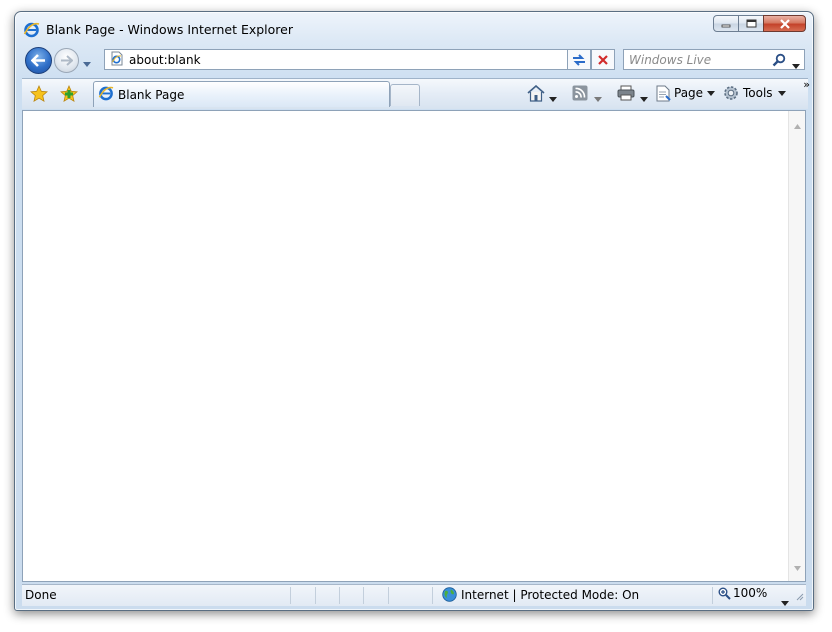 The height and width of the screenshot is (632, 832). I want to click on close-icon, so click(784, 23).